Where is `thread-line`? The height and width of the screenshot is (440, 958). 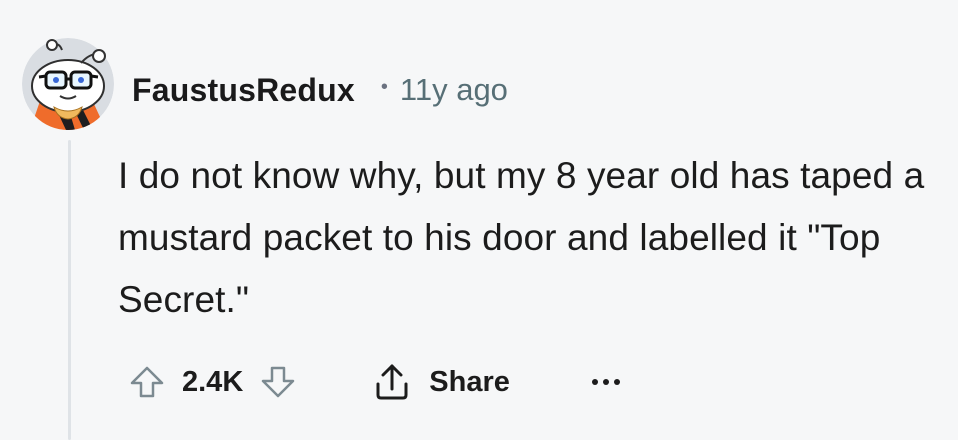
thread-line is located at coordinates (69, 290).